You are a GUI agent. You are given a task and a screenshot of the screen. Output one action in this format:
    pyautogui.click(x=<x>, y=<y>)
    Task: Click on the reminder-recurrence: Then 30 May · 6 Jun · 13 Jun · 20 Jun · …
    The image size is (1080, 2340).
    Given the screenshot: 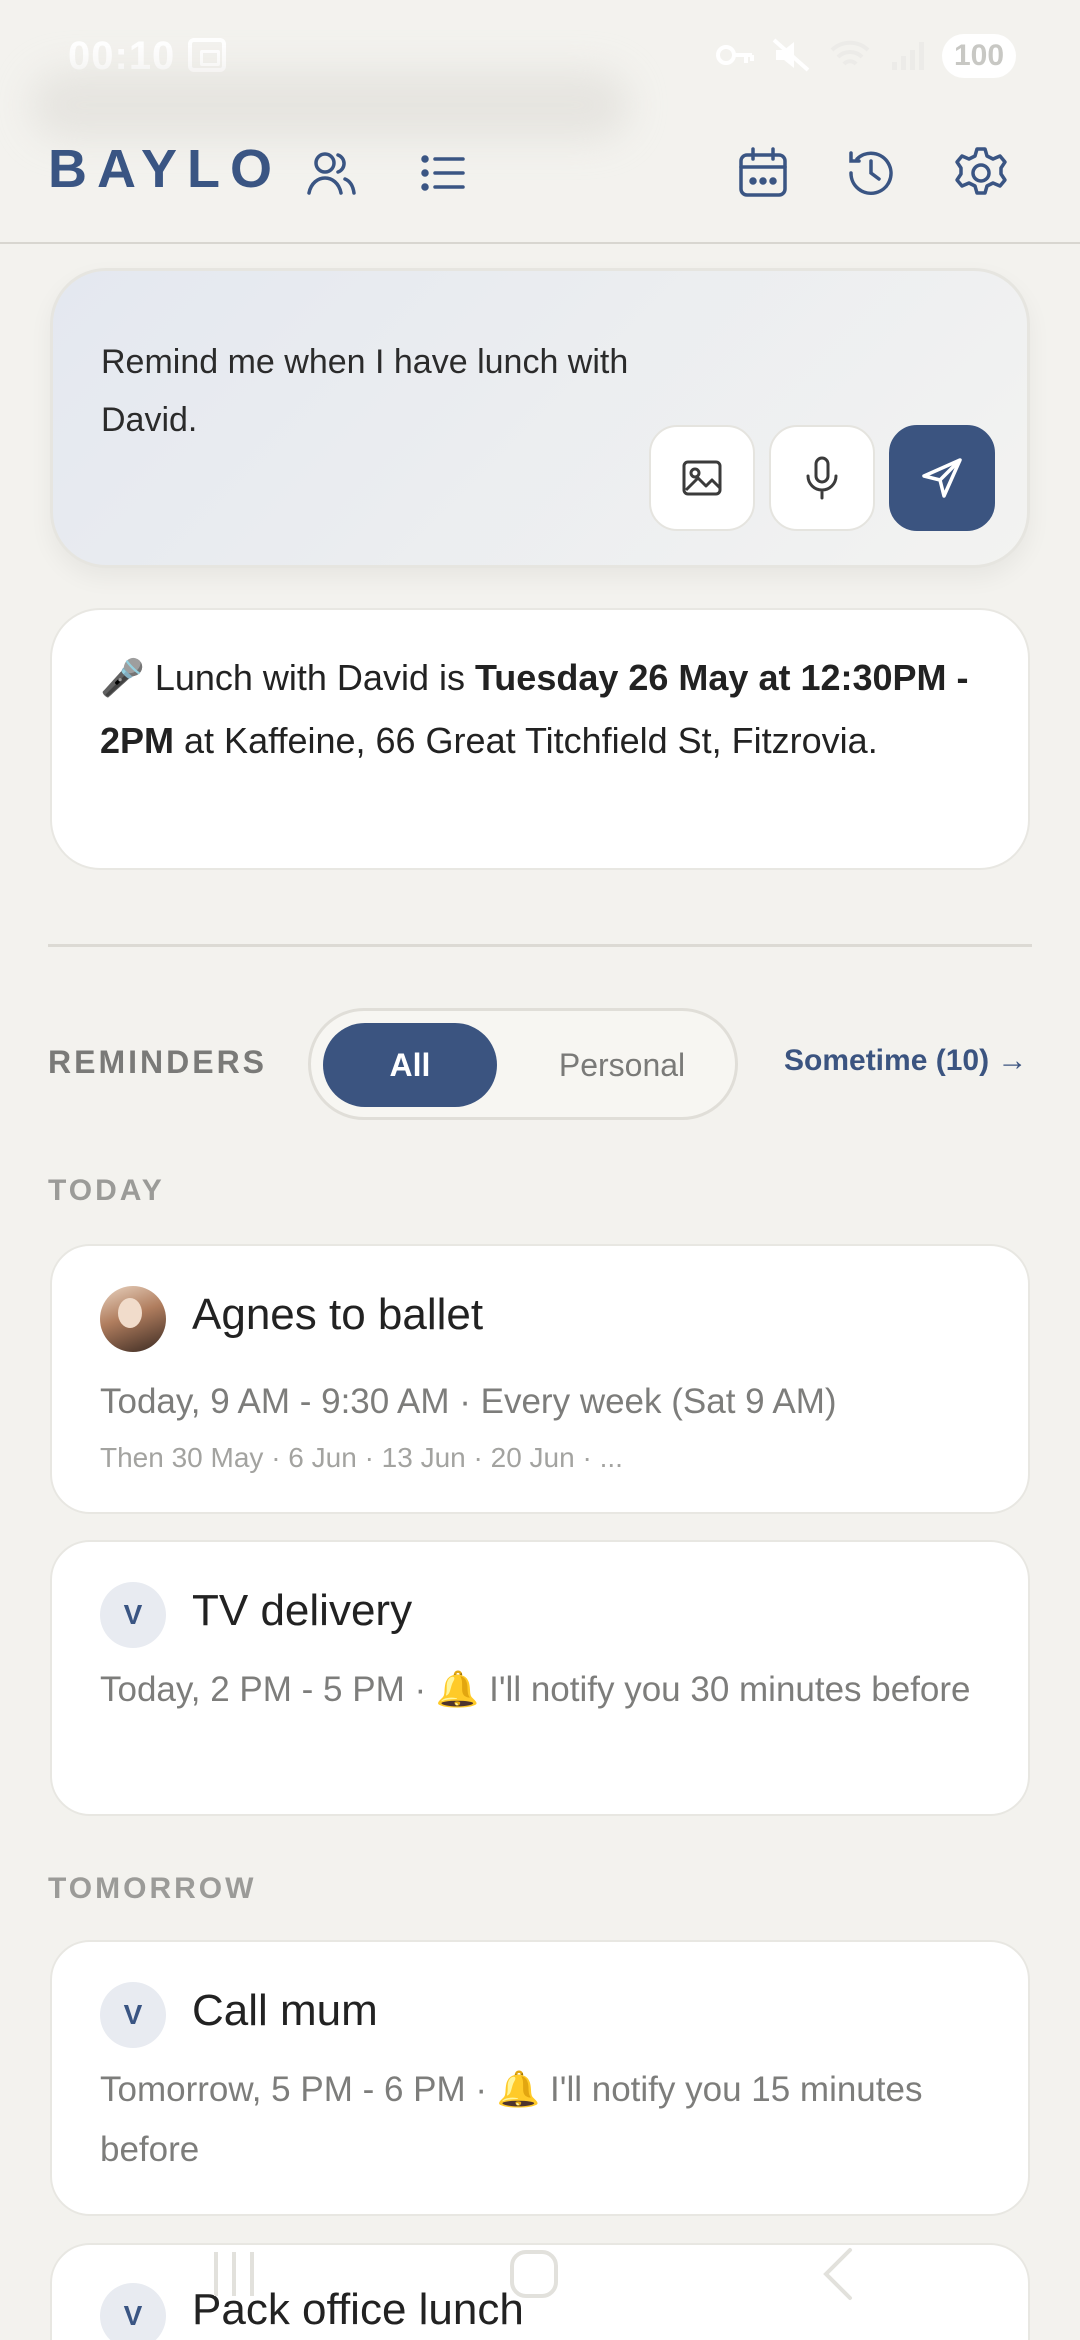 What is the action you would take?
    pyautogui.click(x=361, y=1457)
    